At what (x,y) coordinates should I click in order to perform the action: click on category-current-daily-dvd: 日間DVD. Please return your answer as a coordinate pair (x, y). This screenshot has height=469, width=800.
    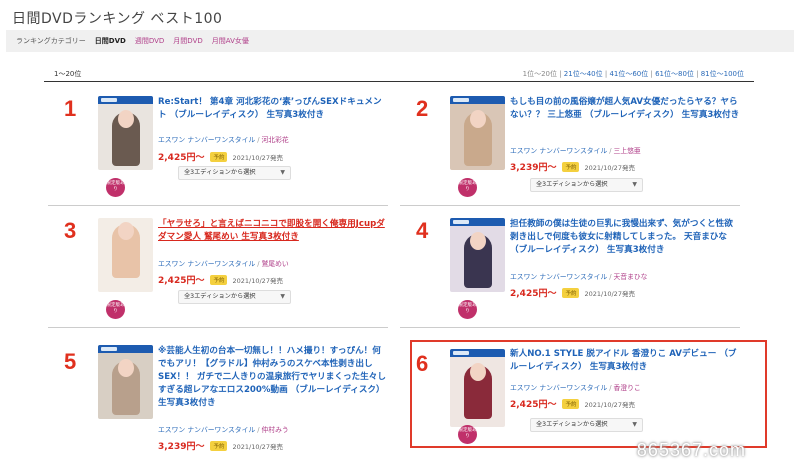
    Looking at the image, I should click on (110, 41).